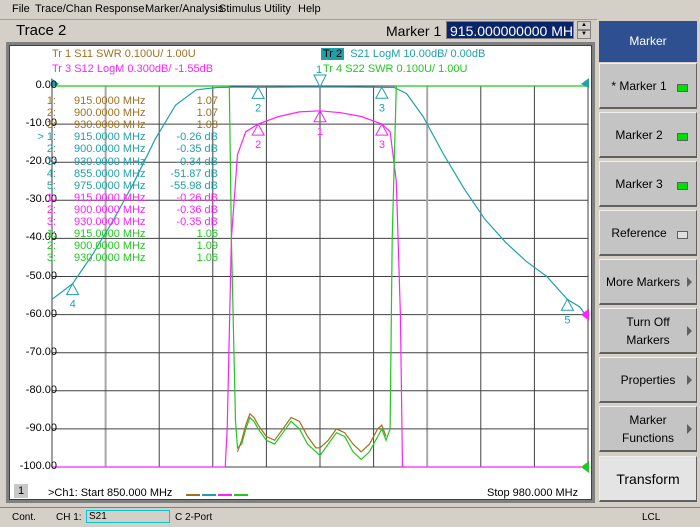  I want to click on legend-tr3: Tr 3 S12 LogM 0.300dB/ -1.55dB, so click(132, 69).